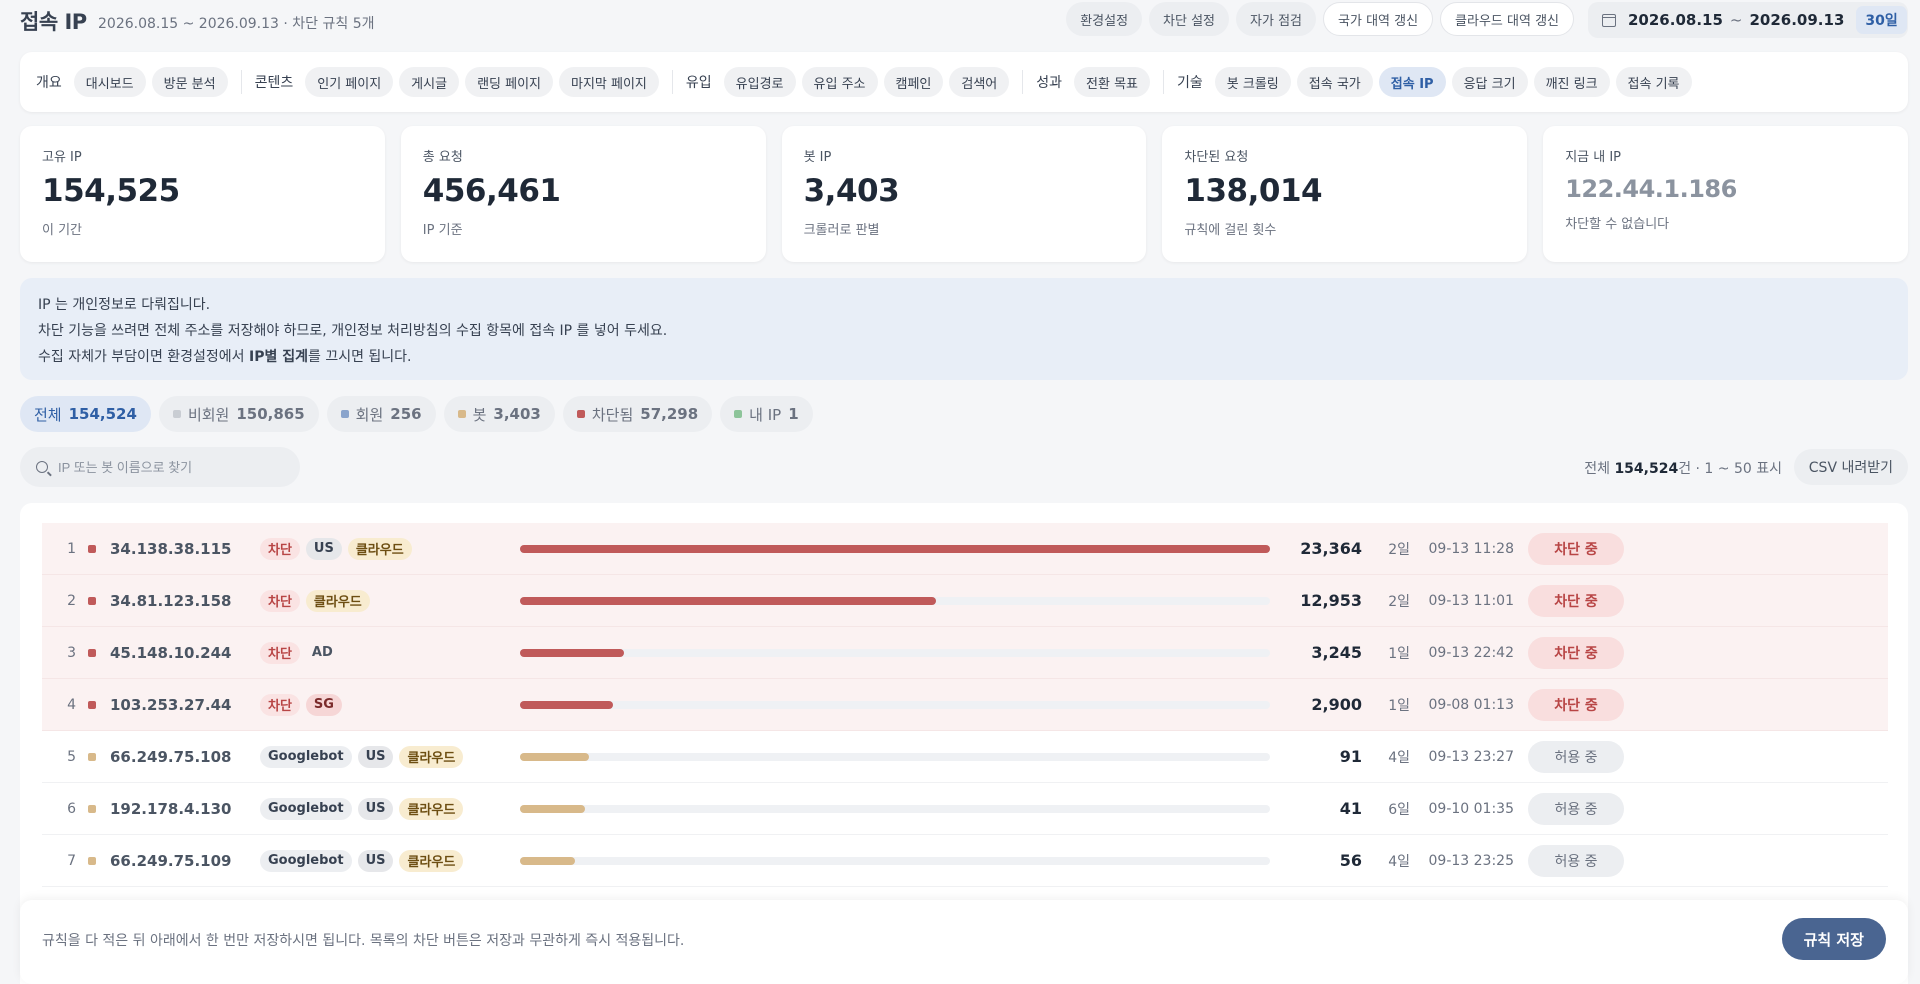 This screenshot has width=1920, height=984. What do you see at coordinates (369, 414) in the screenshot?
I see `filter-label: 회원` at bounding box center [369, 414].